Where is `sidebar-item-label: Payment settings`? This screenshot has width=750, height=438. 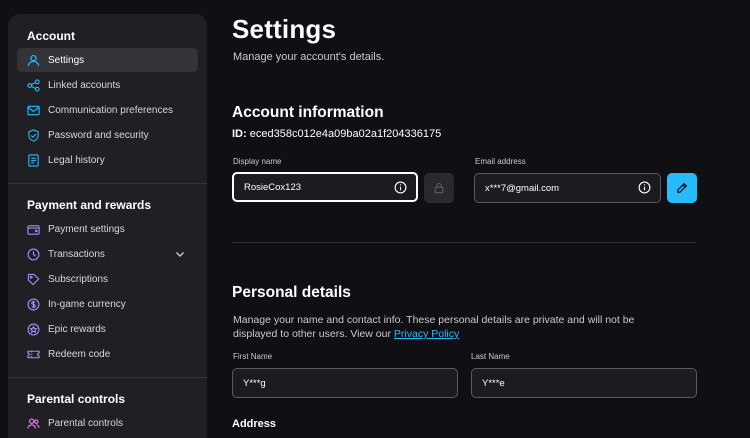 sidebar-item-label: Payment settings is located at coordinates (86, 229).